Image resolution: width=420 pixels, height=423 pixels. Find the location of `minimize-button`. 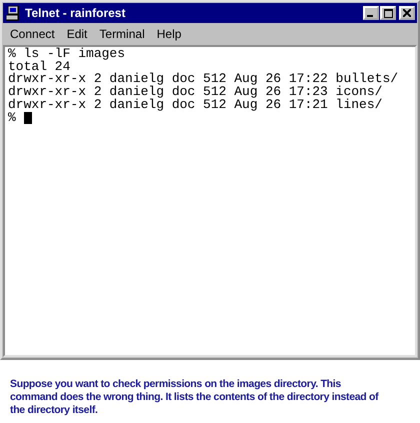

minimize-button is located at coordinates (371, 13).